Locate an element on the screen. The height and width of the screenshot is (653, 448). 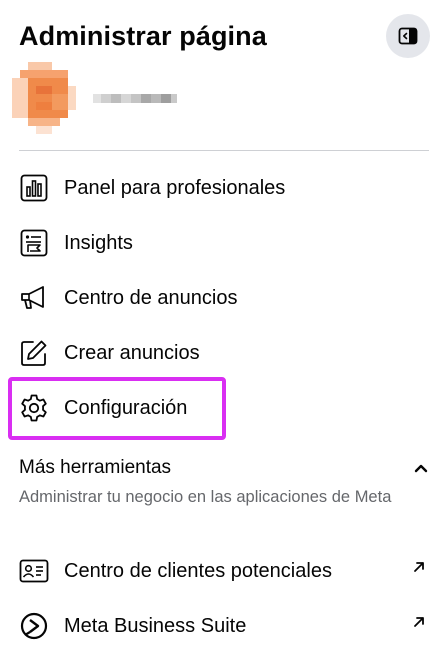
header: Administrar página is located at coordinates (224, 36).